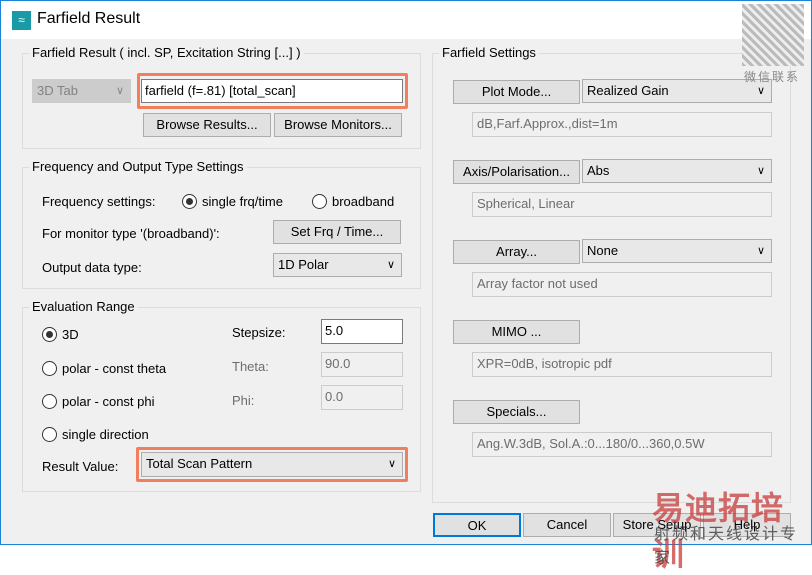 Image resolution: width=812 pixels, height=575 pixels. What do you see at coordinates (567, 525) in the screenshot?
I see `cancel-button: Cancel` at bounding box center [567, 525].